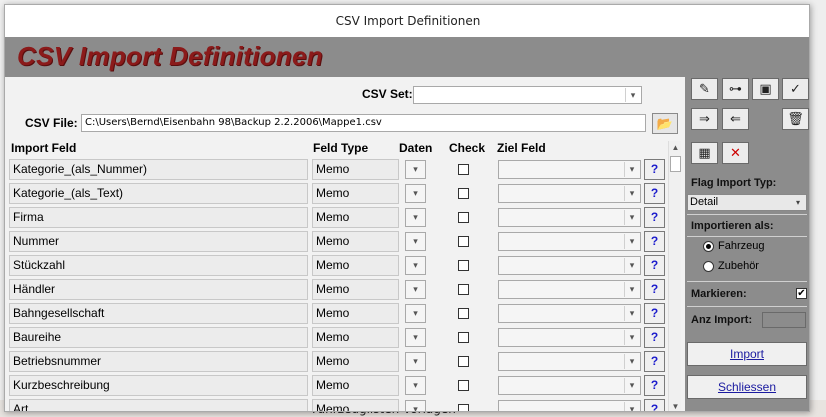 The image size is (826, 417). What do you see at coordinates (158, 405) in the screenshot?
I see `import-field-name: Art` at bounding box center [158, 405].